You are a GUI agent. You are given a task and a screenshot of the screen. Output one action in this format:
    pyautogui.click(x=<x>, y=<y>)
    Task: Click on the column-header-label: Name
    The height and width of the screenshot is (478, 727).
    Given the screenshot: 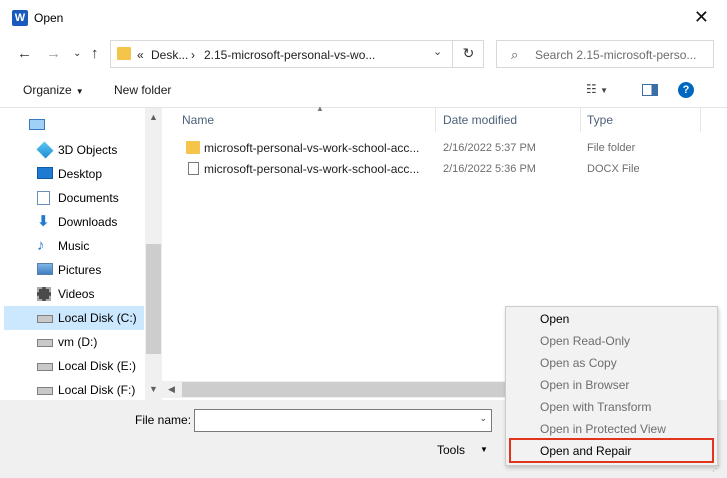 What is the action you would take?
    pyautogui.click(x=198, y=120)
    